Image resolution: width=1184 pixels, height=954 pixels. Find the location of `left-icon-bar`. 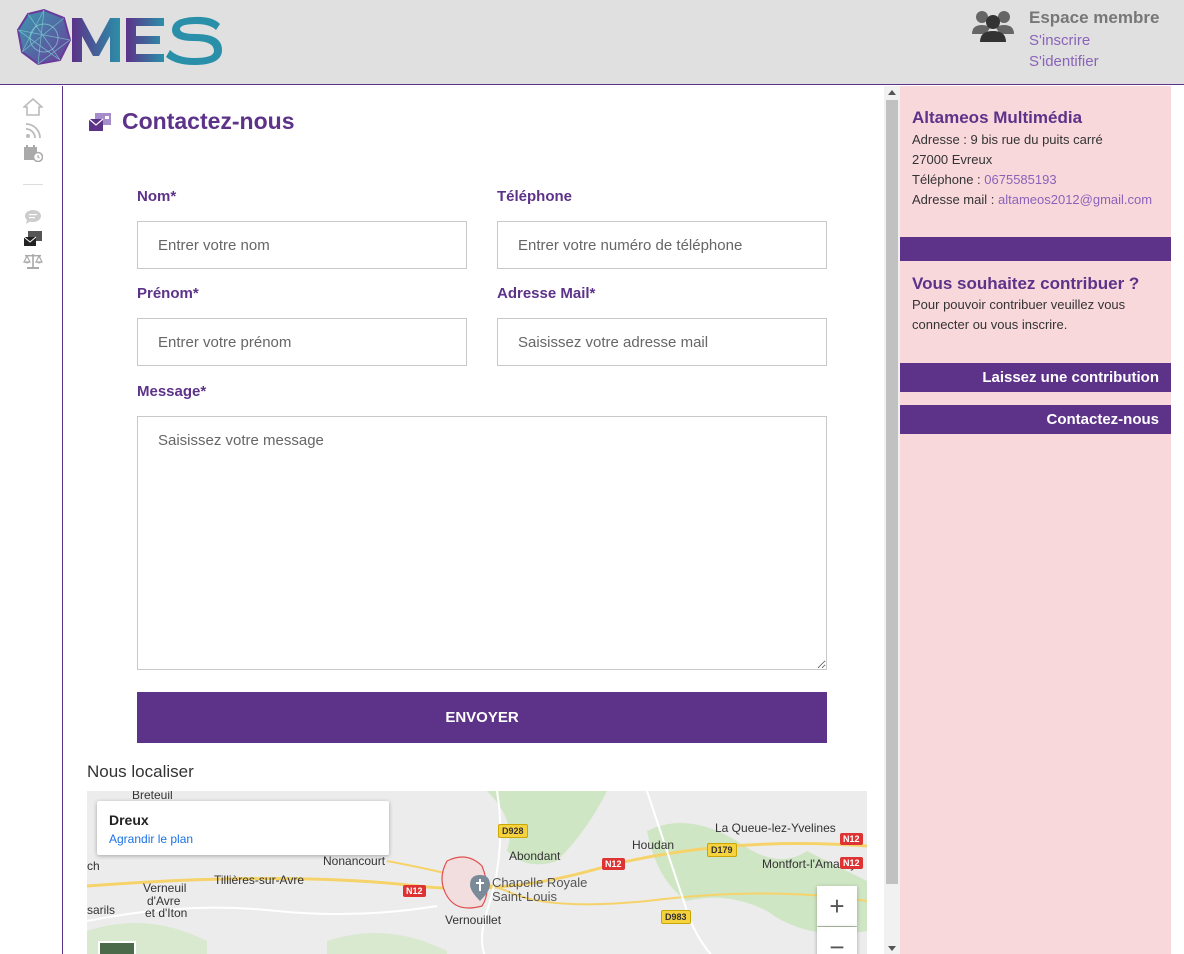

left-icon-bar is located at coordinates (31, 520).